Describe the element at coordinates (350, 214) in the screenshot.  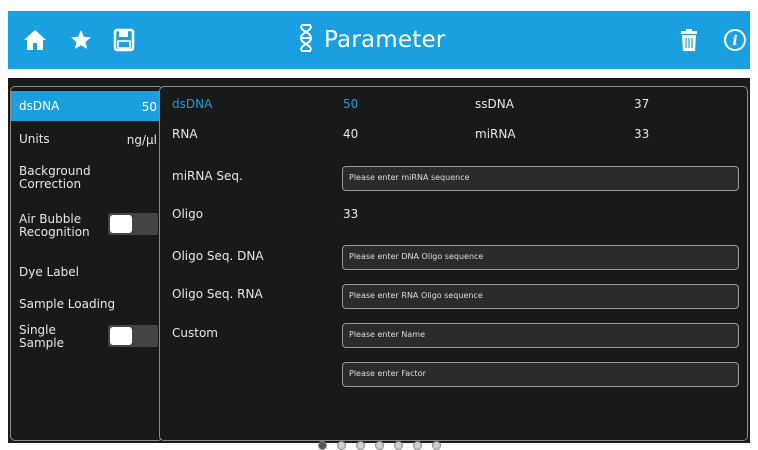
I see `oligo-value: 33` at that location.